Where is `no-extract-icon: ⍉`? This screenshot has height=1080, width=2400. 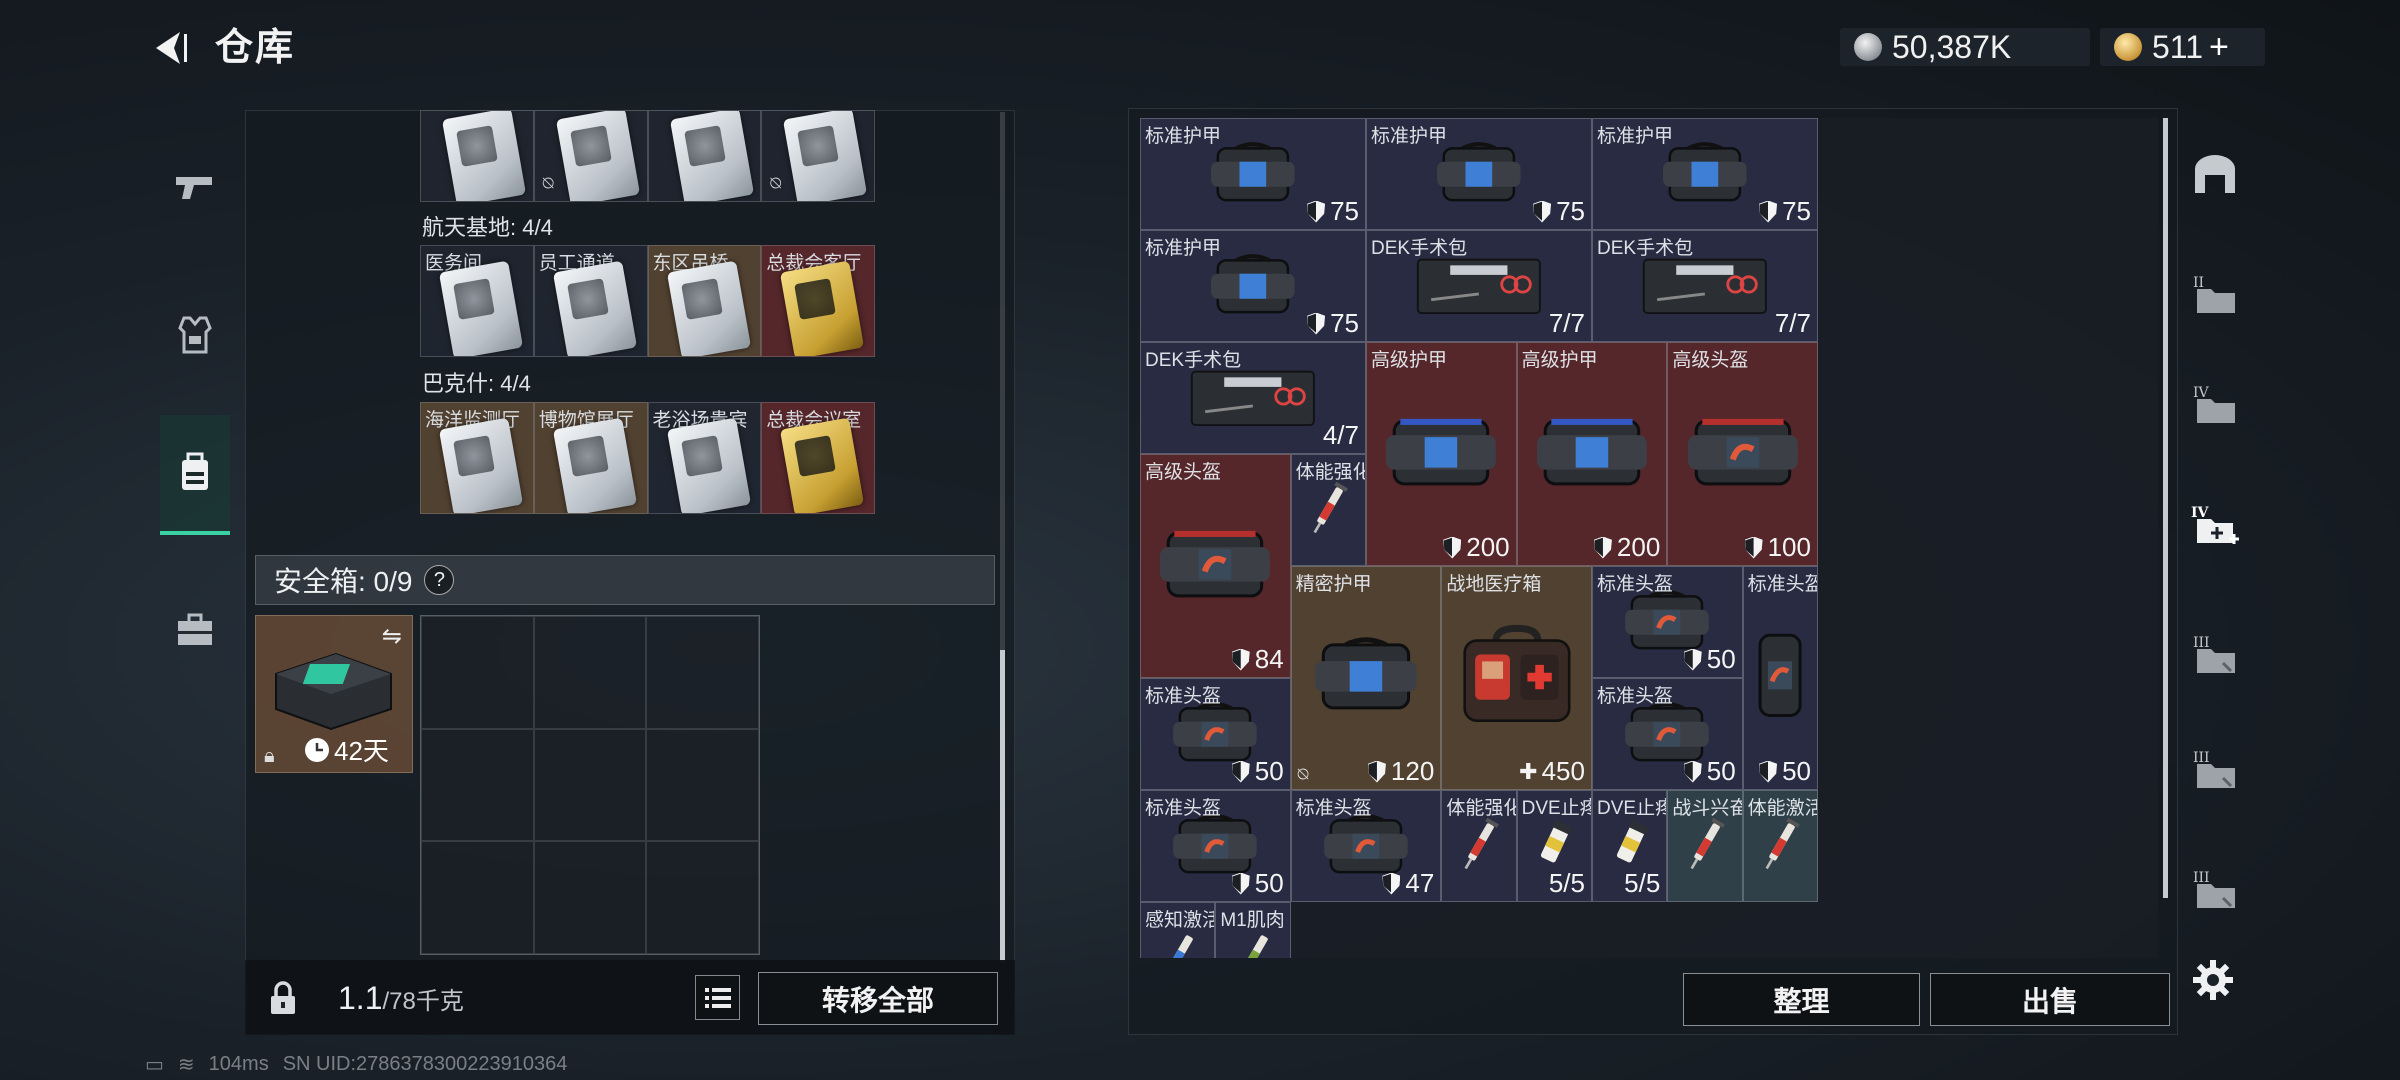 no-extract-icon: ⍉ is located at coordinates (776, 183).